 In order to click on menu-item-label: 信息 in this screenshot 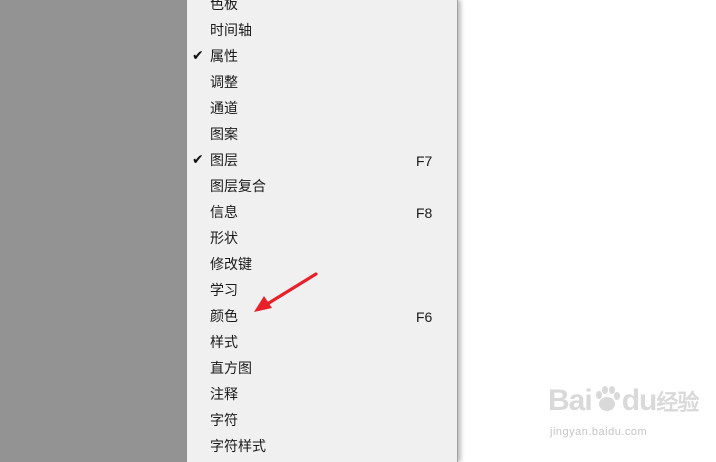, I will do `click(224, 213)`.